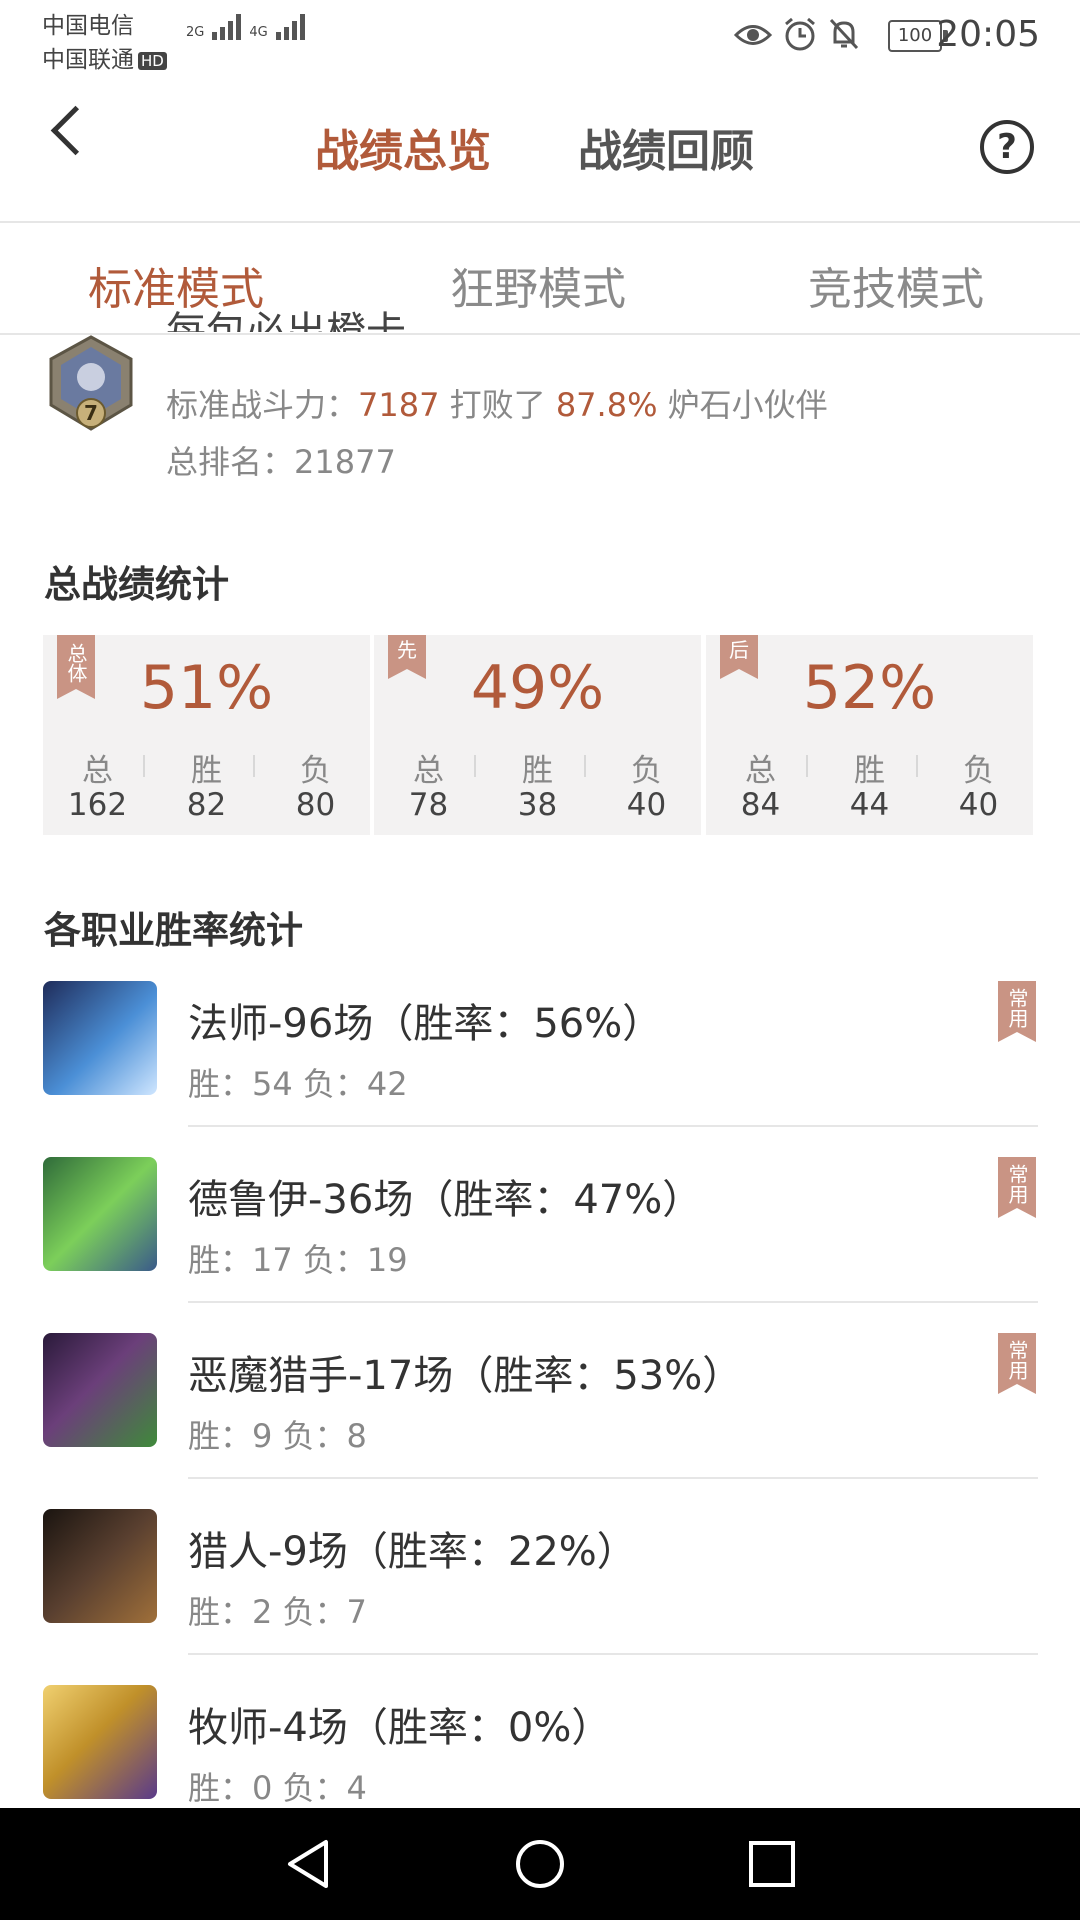 The width and height of the screenshot is (1080, 1920). I want to click on stat-values: 78 38 40, so click(537, 805).